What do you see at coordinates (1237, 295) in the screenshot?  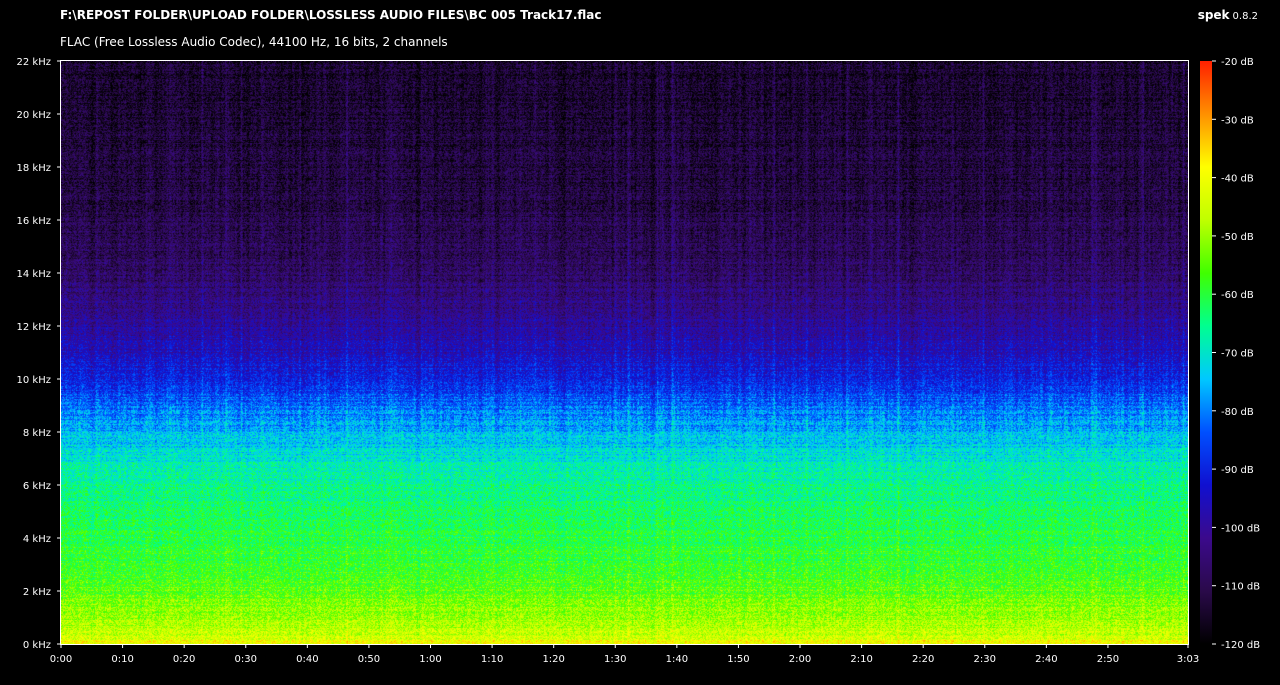 I see `colorbar-tick-label: -60 dB` at bounding box center [1237, 295].